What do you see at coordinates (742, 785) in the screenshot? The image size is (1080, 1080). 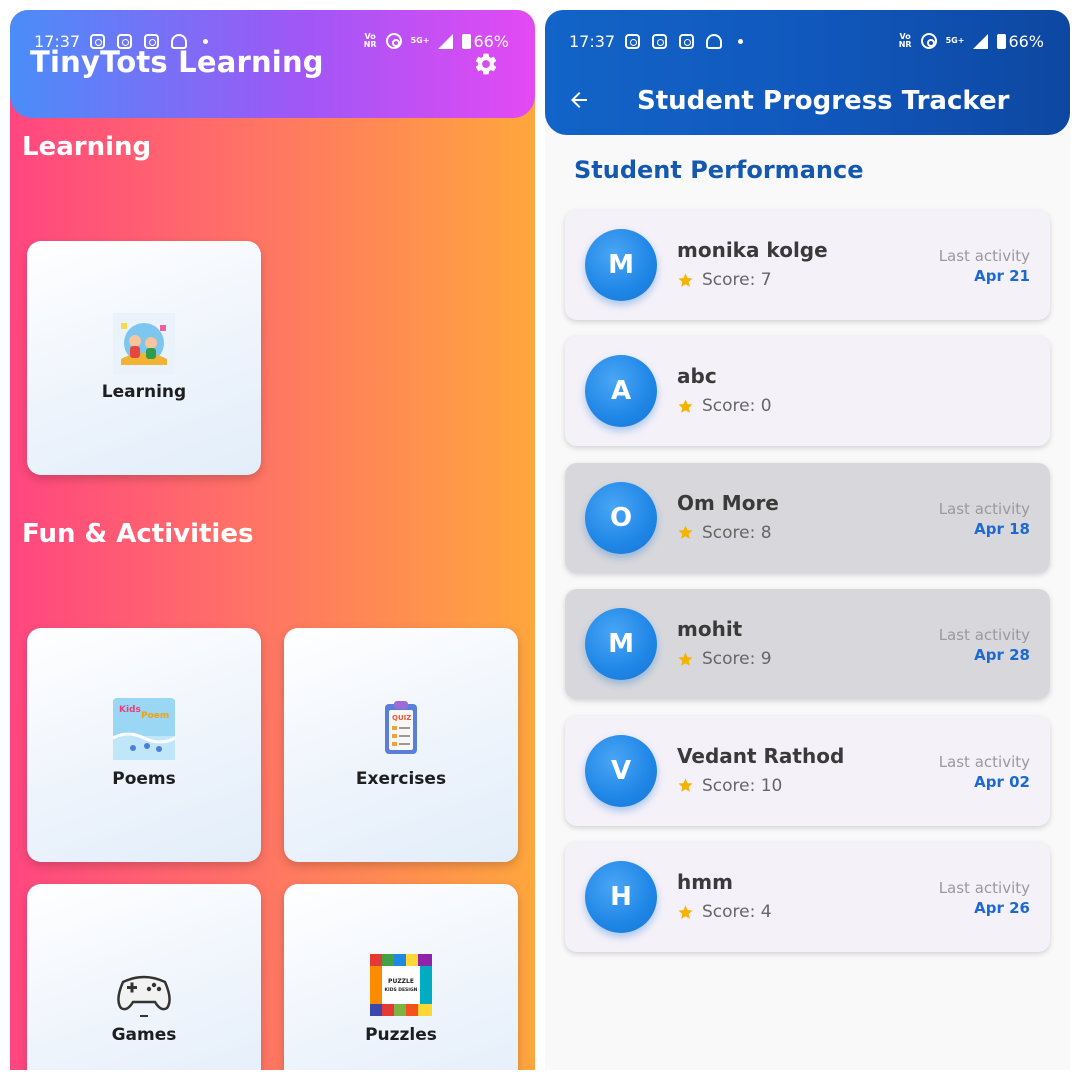 I see `student-score-text: Score: 10` at bounding box center [742, 785].